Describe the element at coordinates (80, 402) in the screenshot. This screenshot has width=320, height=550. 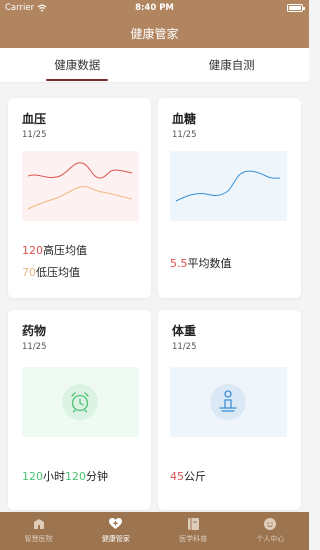
I see `medicine-figure` at that location.